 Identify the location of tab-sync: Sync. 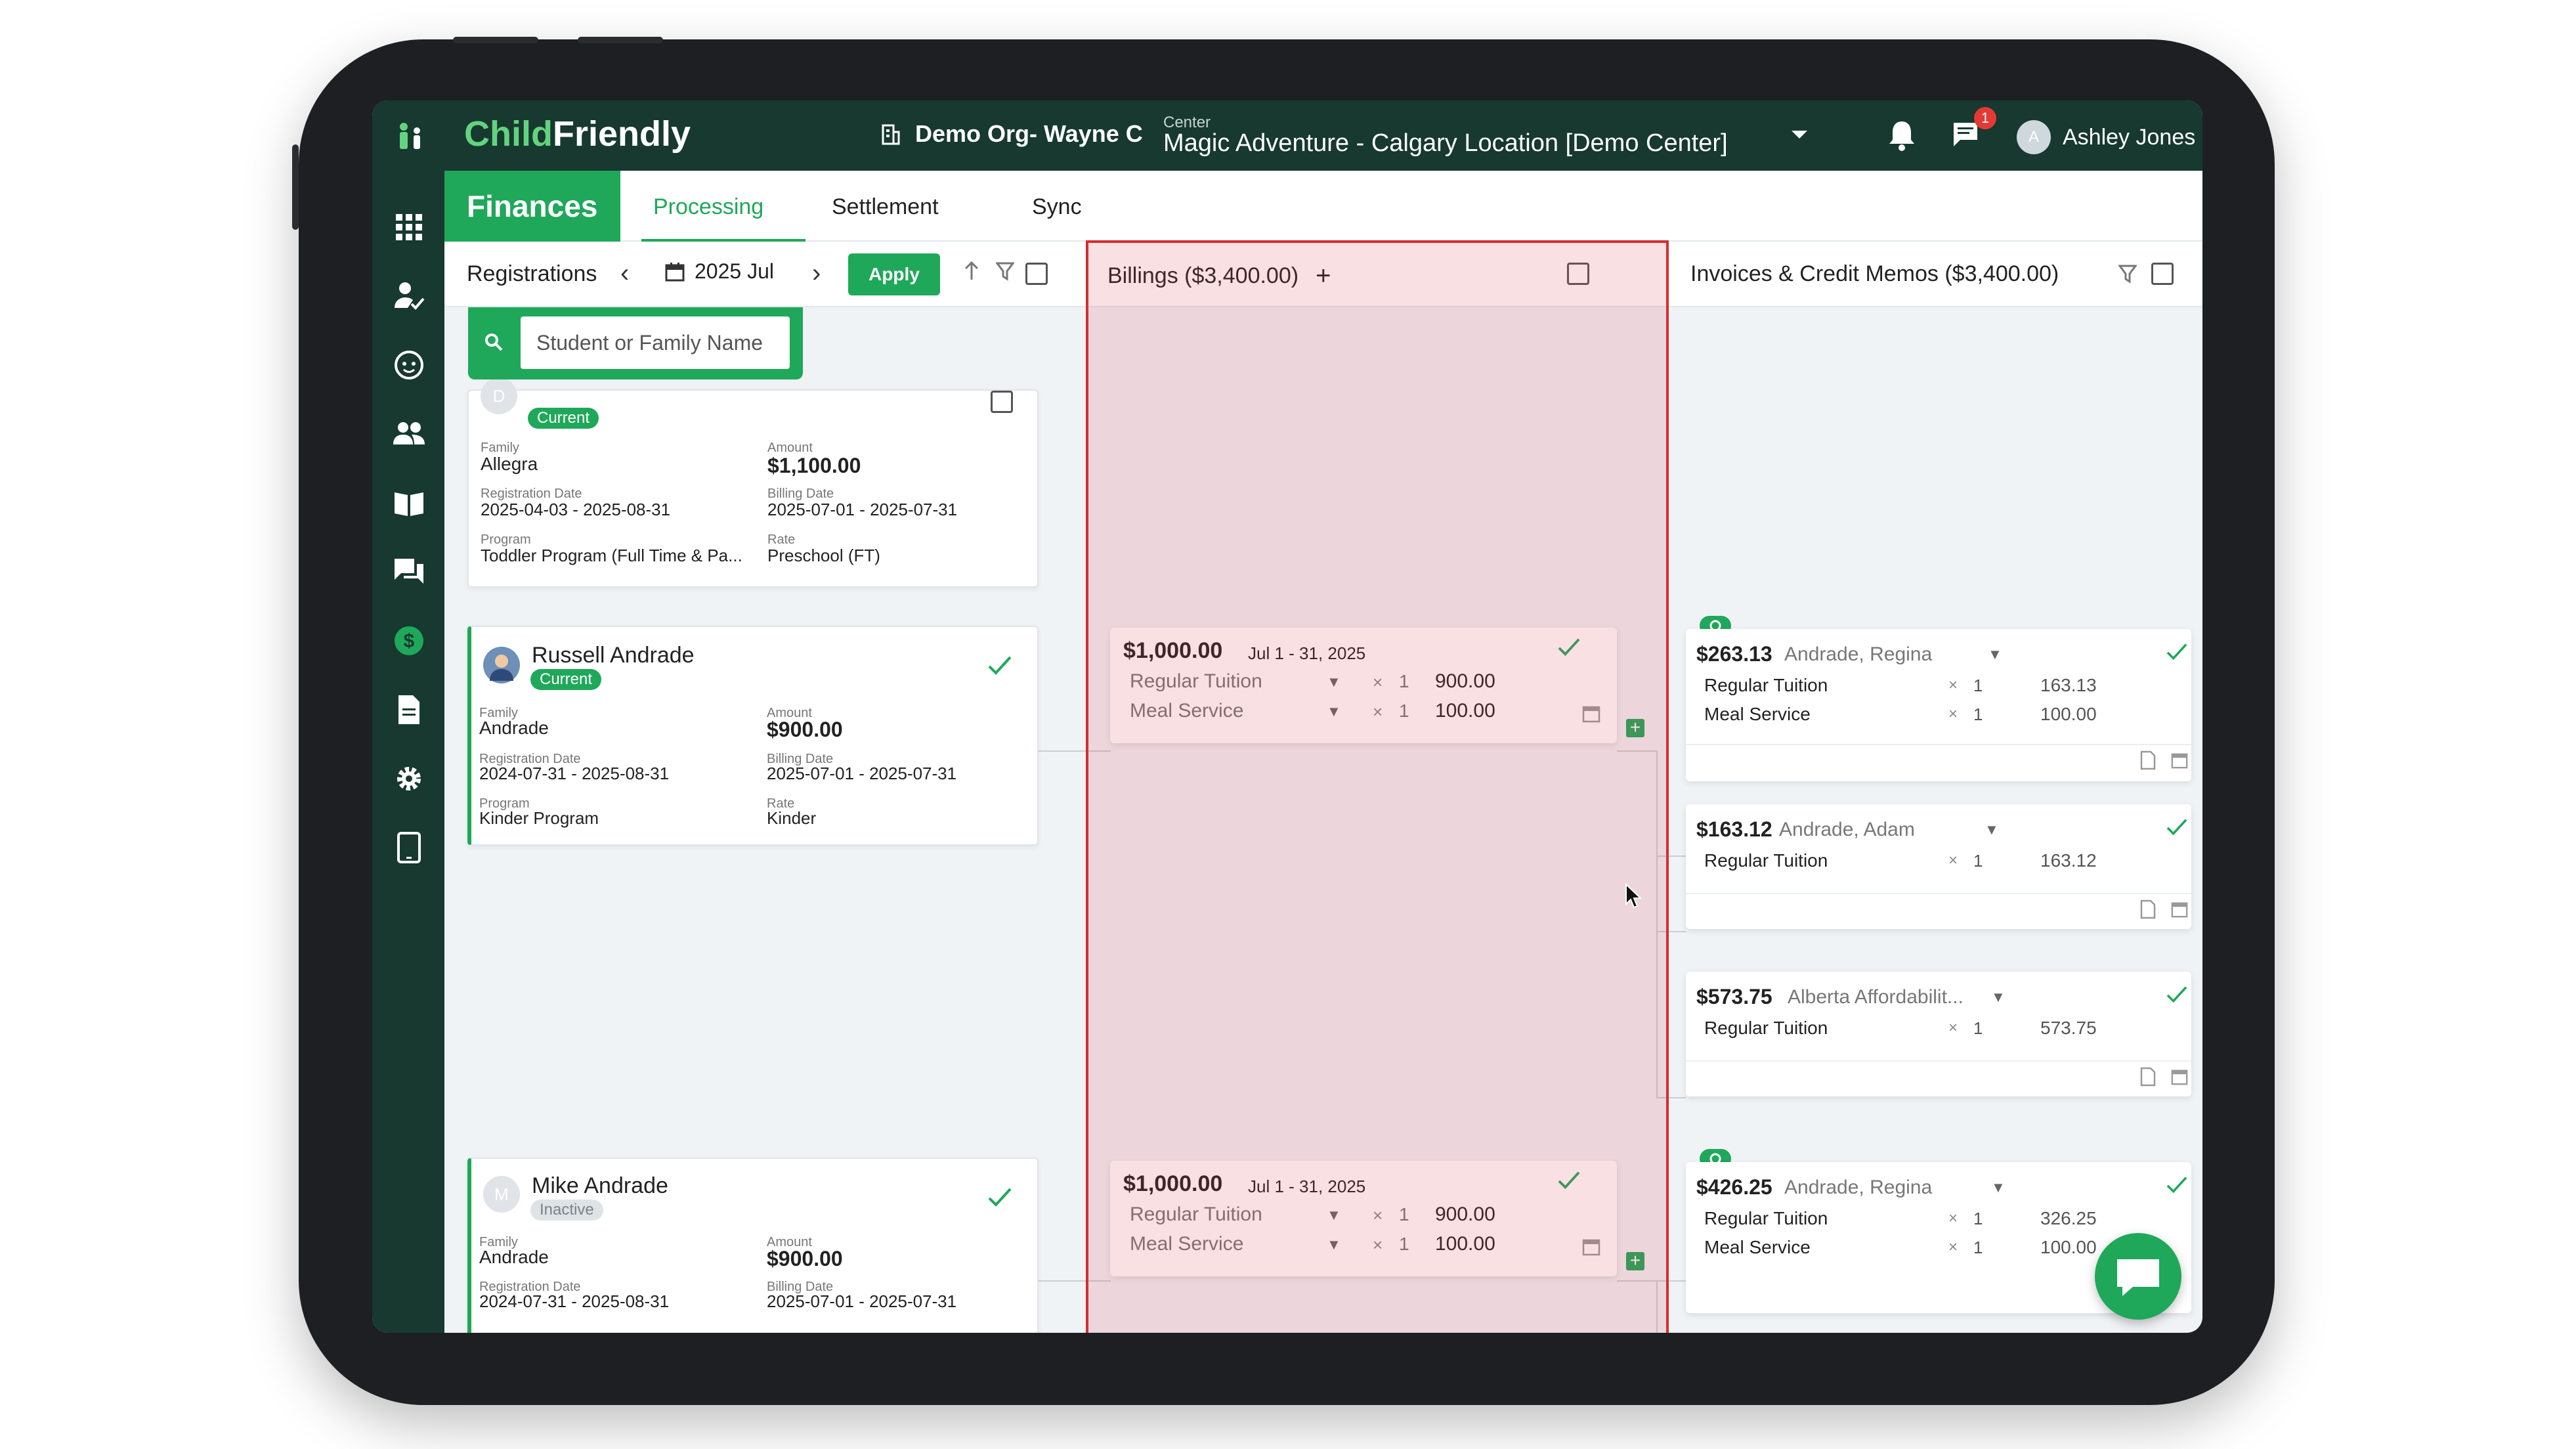
(1057, 207).